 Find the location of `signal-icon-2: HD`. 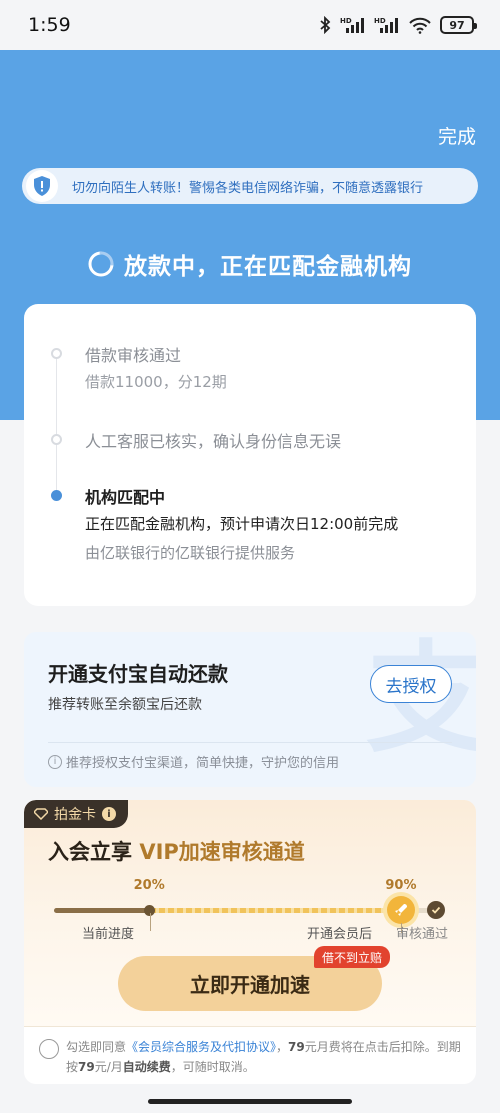

signal-icon-2: HD is located at coordinates (387, 25).